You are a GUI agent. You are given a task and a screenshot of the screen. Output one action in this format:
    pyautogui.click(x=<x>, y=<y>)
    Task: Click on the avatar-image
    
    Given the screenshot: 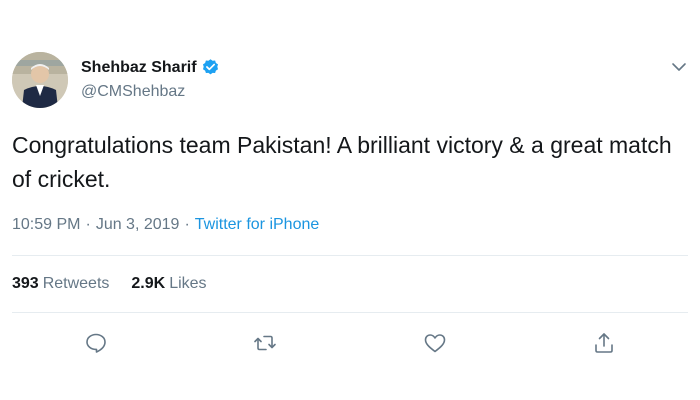 What is the action you would take?
    pyautogui.click(x=40, y=80)
    